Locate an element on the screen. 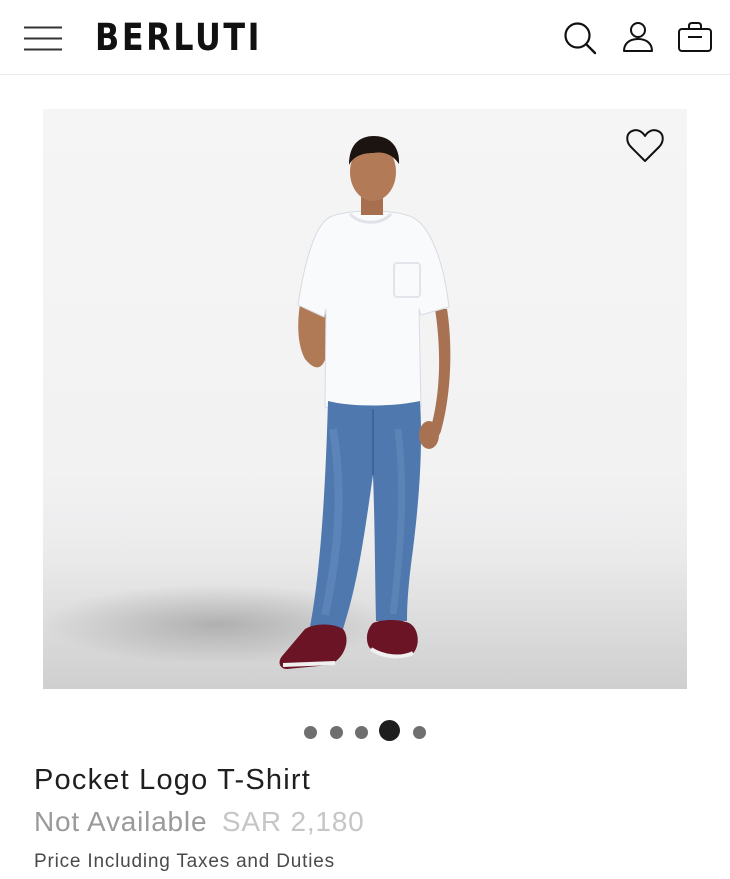 This screenshot has height=879, width=730. brand-logo: BERLUTI is located at coordinates (178, 38).